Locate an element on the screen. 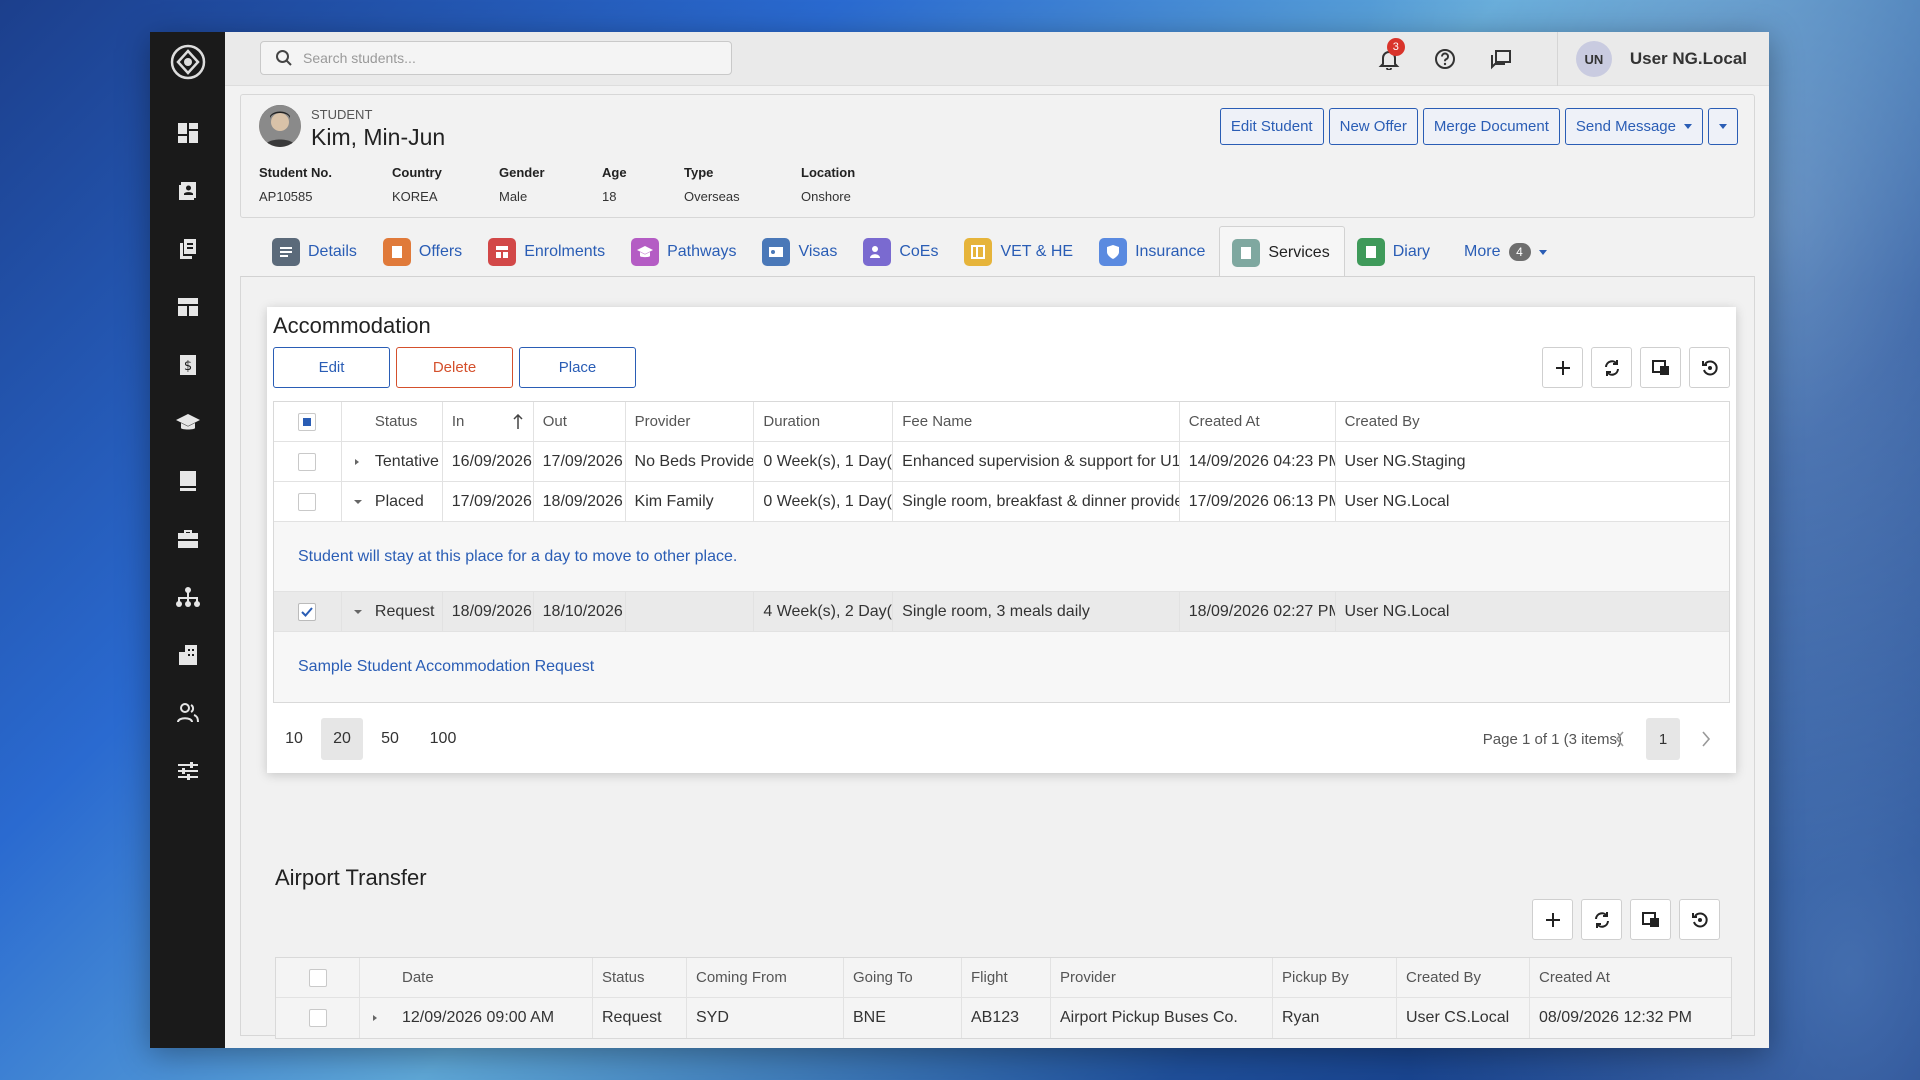 Image resolution: width=1920 pixels, height=1080 pixels. settings-sliders-icon is located at coordinates (187, 771).